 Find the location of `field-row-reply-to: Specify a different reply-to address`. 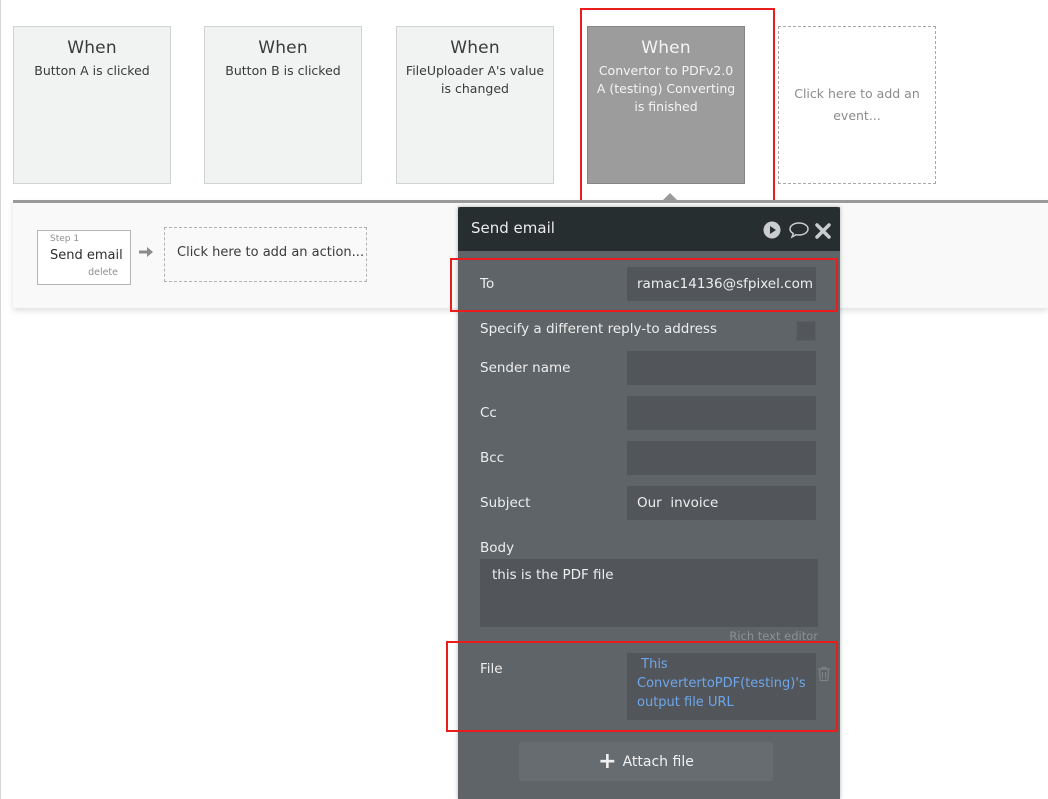

field-row-reply-to: Specify a different reply-to address is located at coordinates (648, 331).